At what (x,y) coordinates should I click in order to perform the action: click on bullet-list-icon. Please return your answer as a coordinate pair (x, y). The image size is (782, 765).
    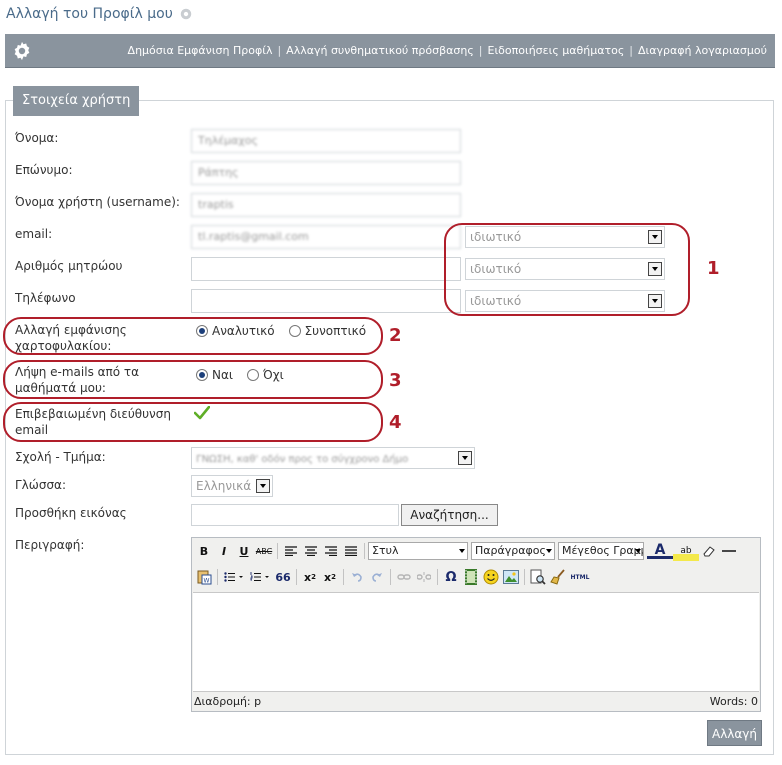
    Looking at the image, I should click on (234, 577).